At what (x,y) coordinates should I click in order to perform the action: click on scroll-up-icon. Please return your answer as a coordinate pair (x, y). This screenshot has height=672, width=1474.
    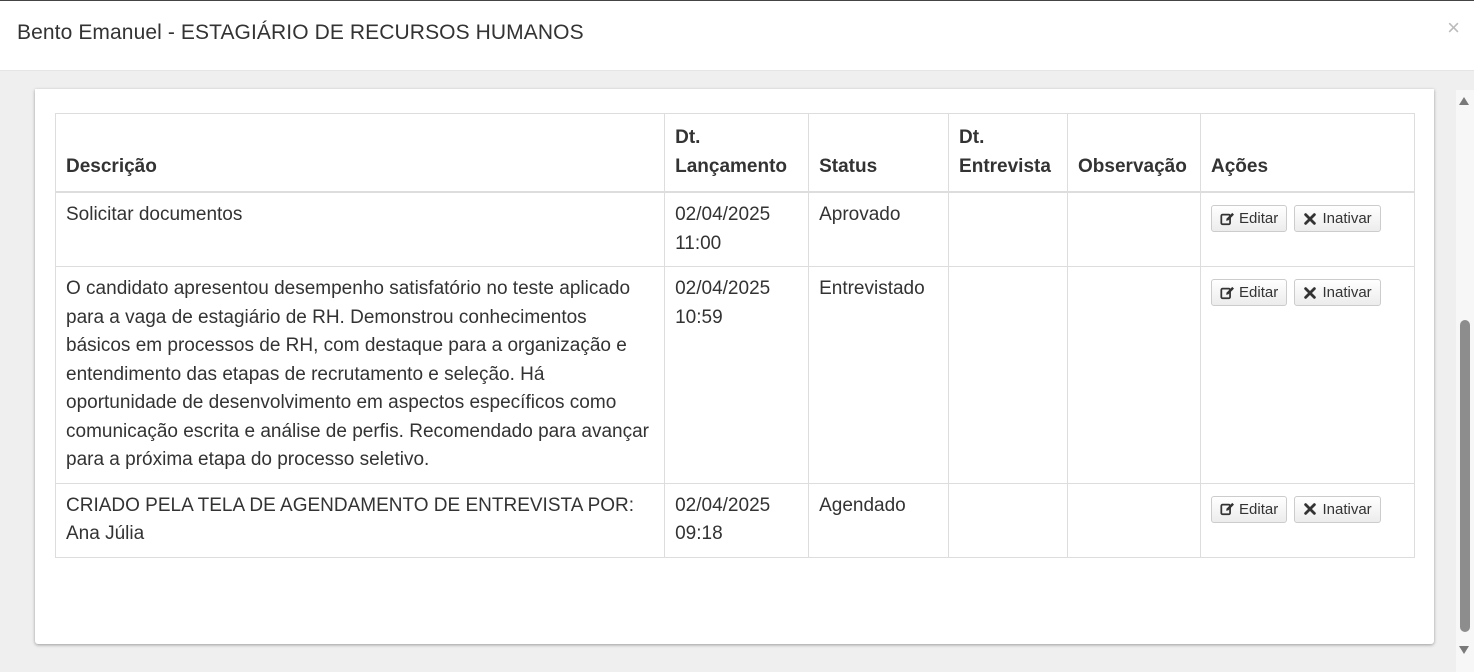
    Looking at the image, I should click on (1464, 101).